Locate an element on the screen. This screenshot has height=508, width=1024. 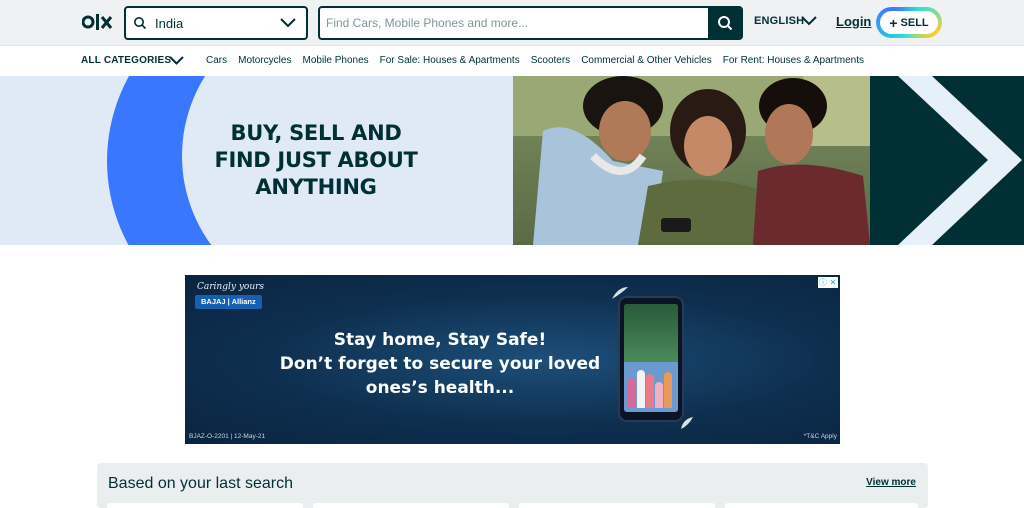
ad-phone-illustration is located at coordinates (651, 359).